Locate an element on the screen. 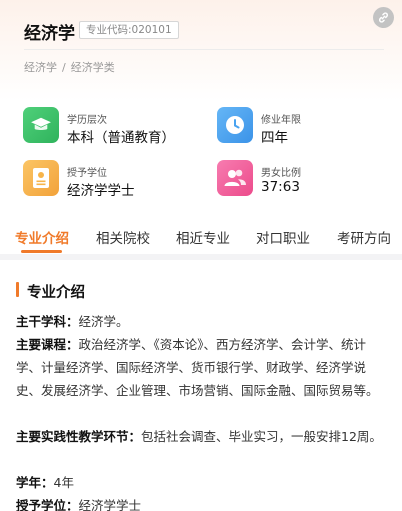 This screenshot has height=511, width=402. header-divider is located at coordinates (204, 49).